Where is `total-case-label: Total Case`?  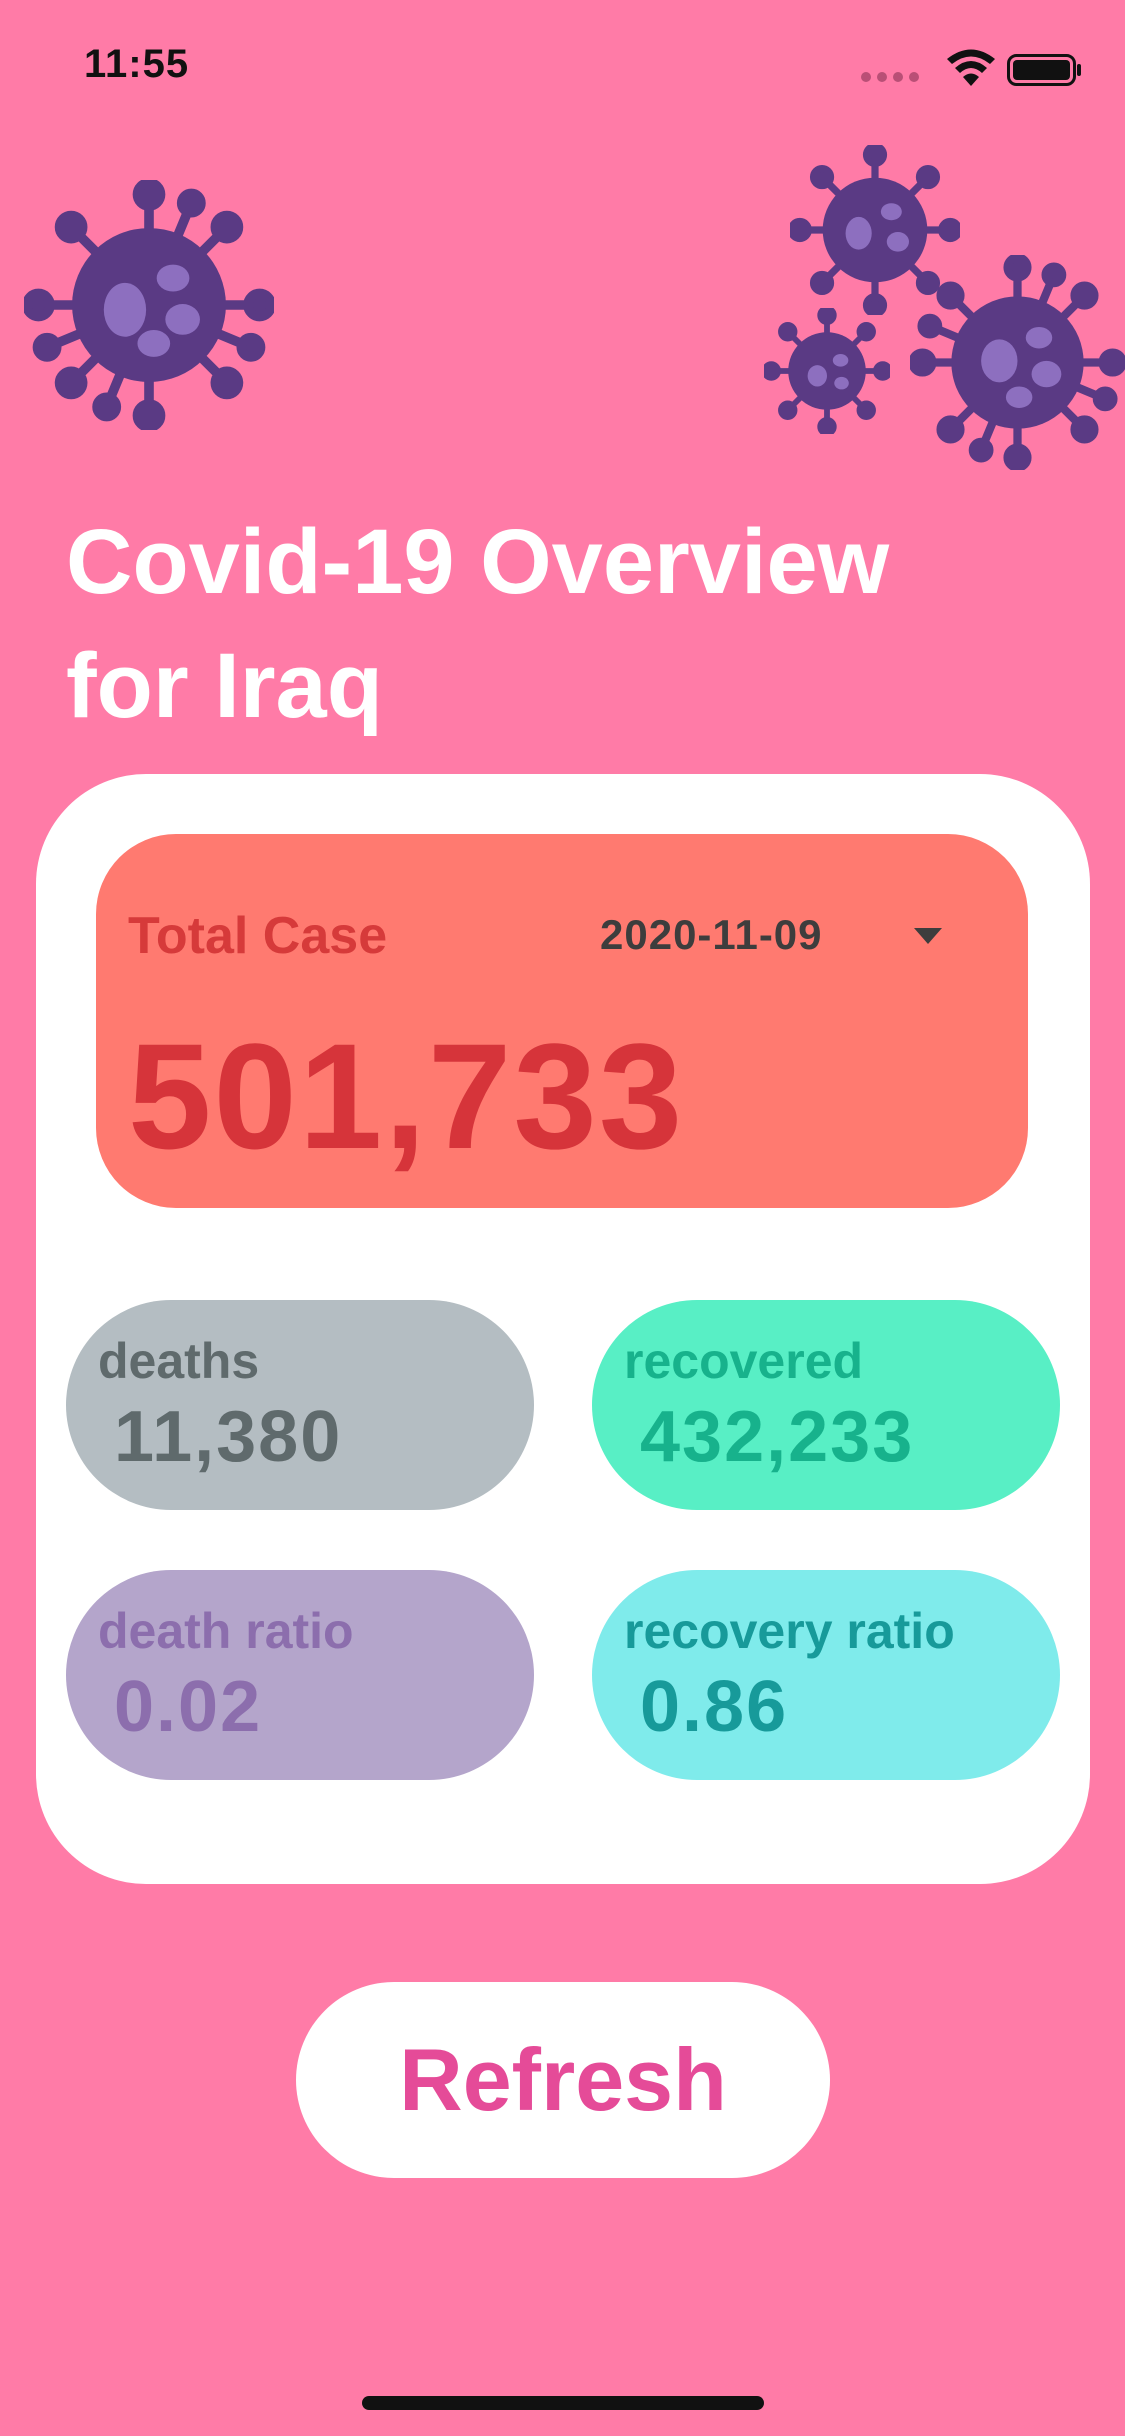 total-case-label: Total Case is located at coordinates (258, 936).